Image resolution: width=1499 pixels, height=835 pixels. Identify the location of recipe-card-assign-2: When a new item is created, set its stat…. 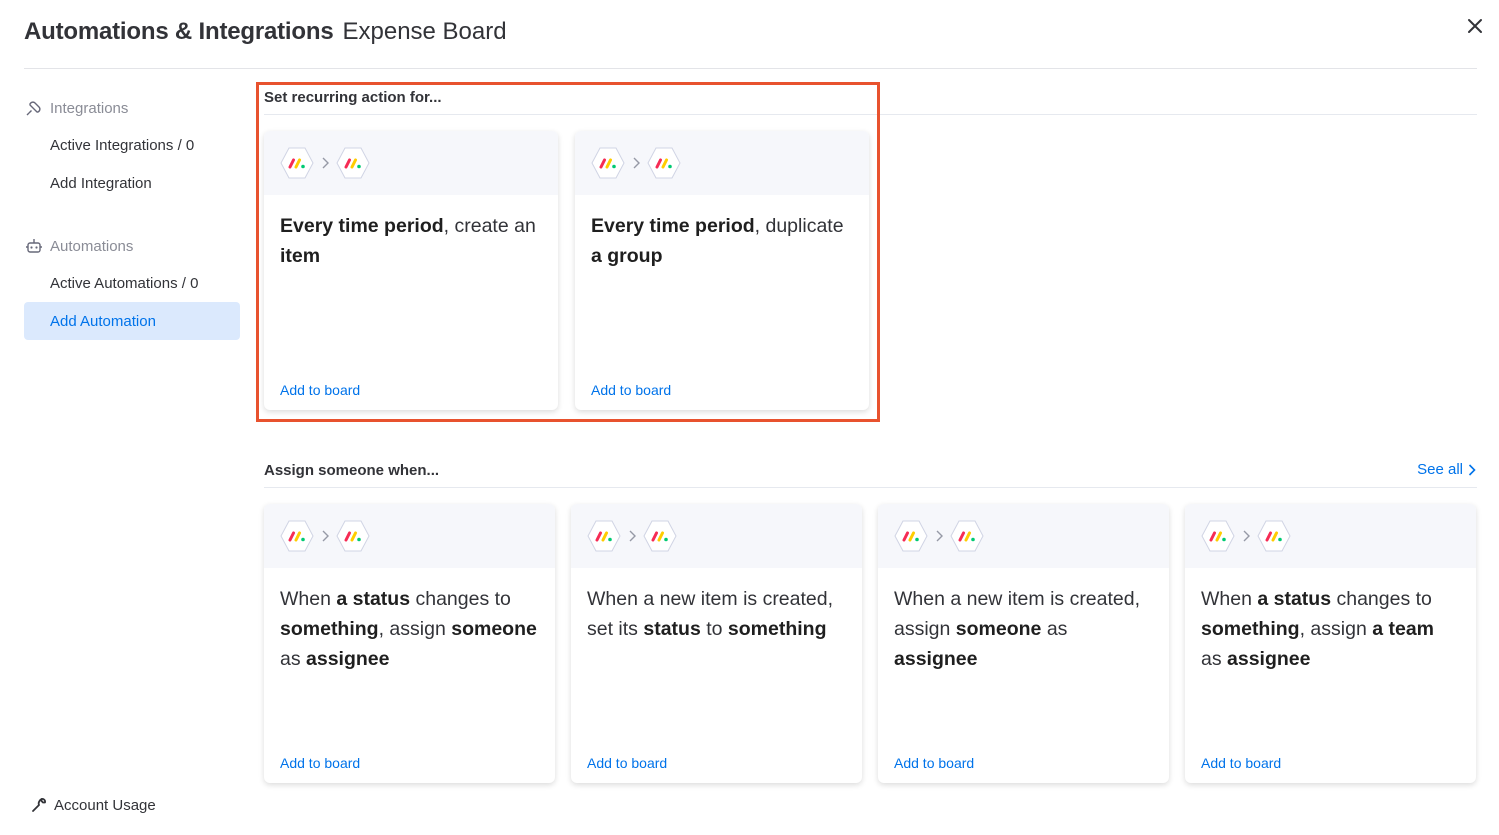
(716, 643).